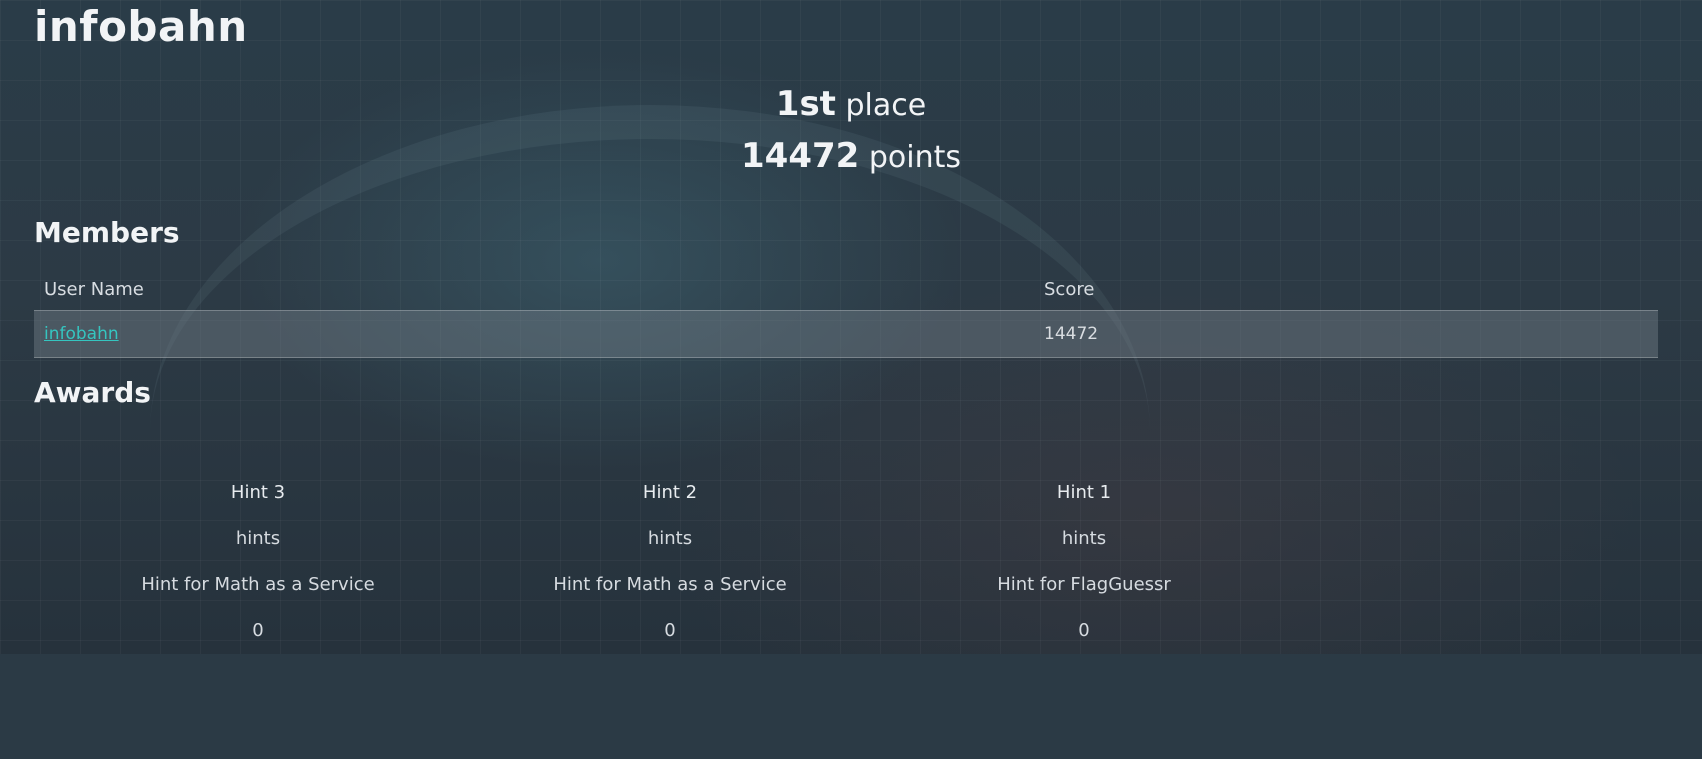 Image resolution: width=1702 pixels, height=759 pixels. Describe the element at coordinates (539, 334) in the screenshot. I see `member-user-cell: infobahn` at that location.